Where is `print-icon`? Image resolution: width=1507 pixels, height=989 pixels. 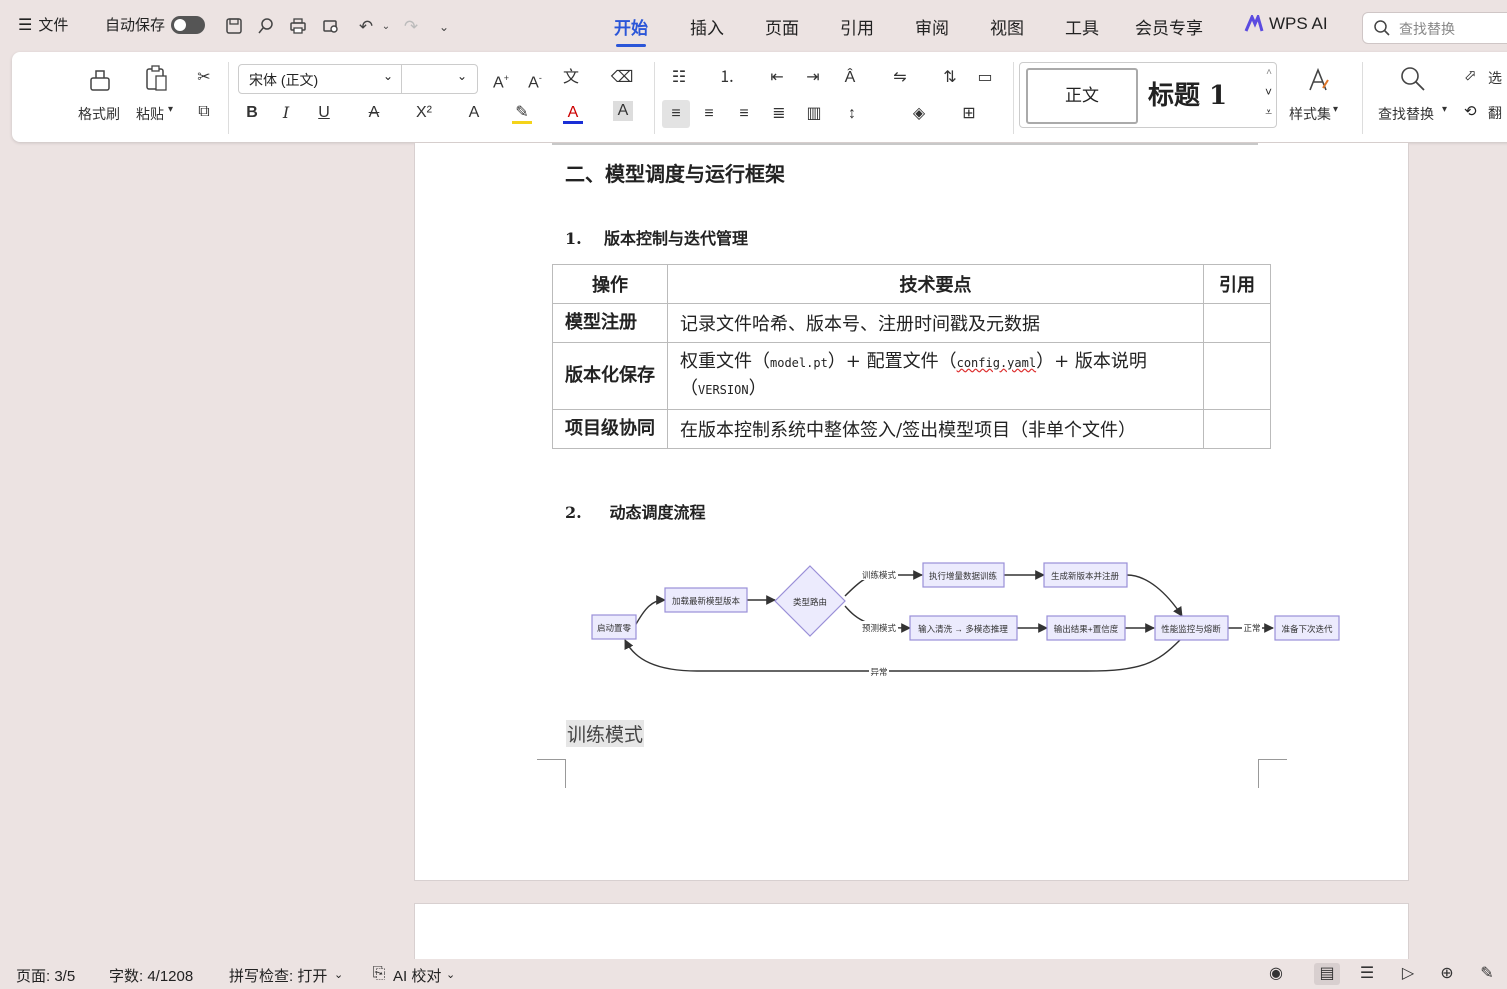
print-icon is located at coordinates (298, 27).